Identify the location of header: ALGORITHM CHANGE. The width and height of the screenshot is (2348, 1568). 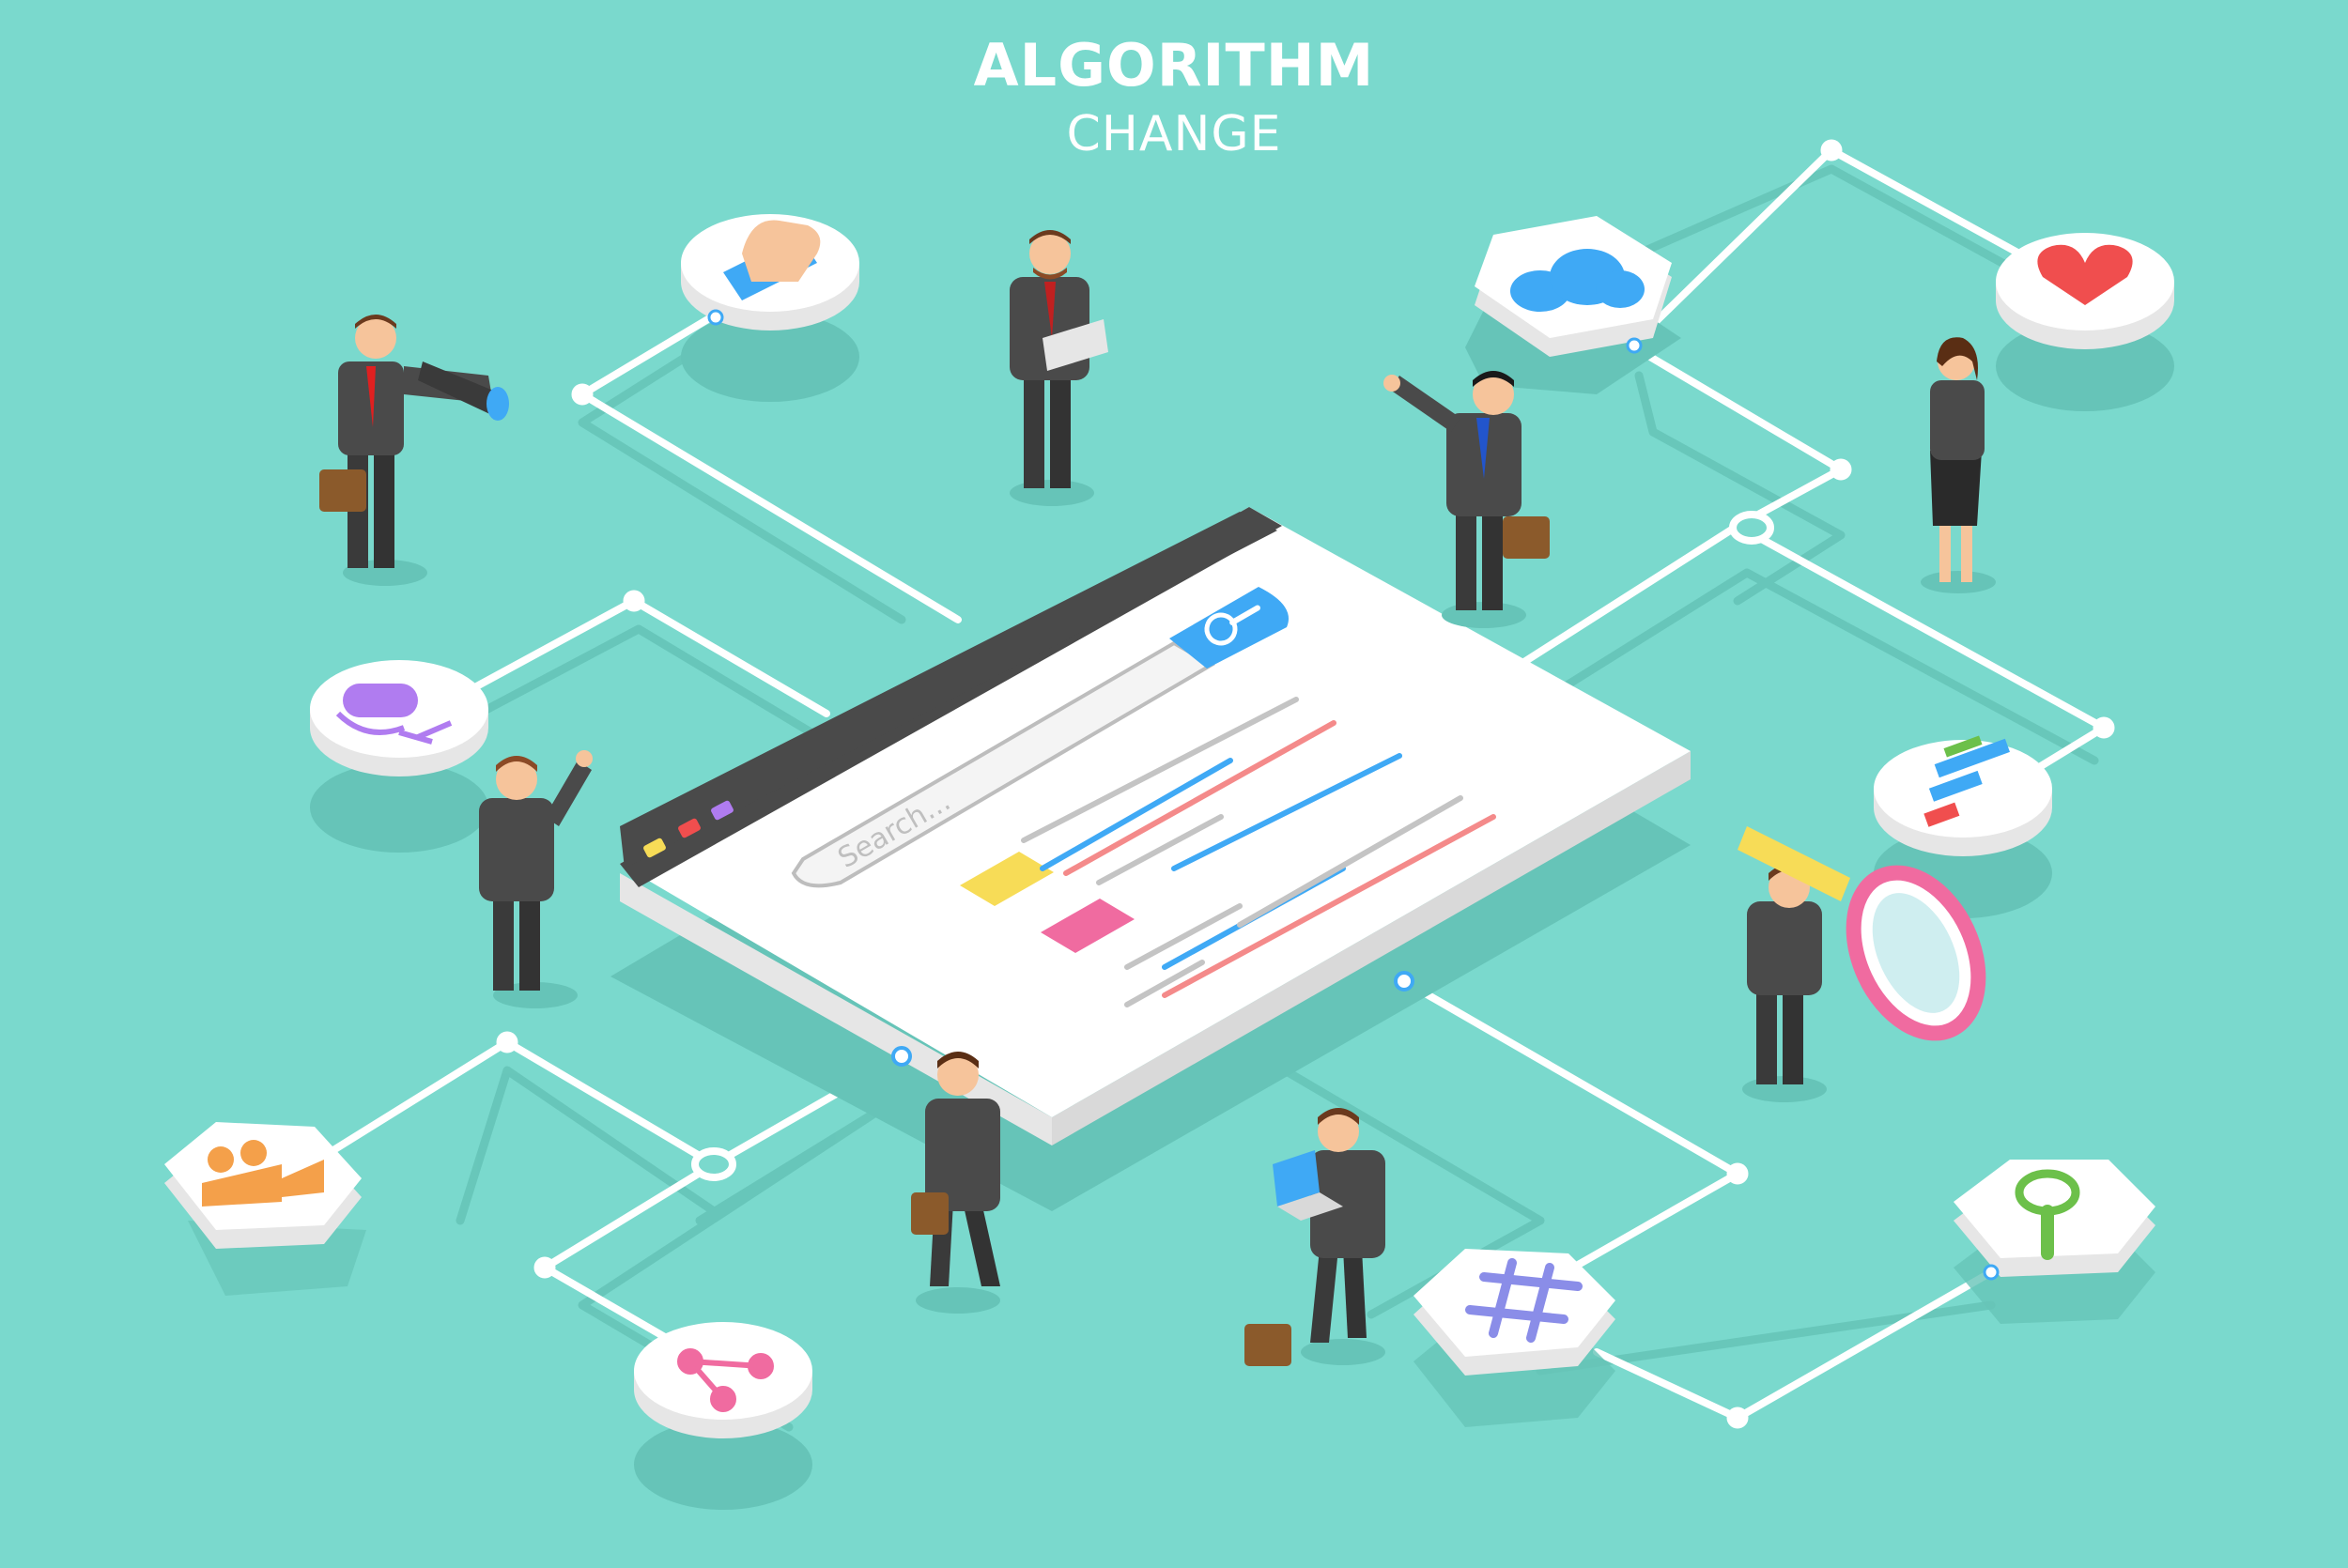
(1174, 97).